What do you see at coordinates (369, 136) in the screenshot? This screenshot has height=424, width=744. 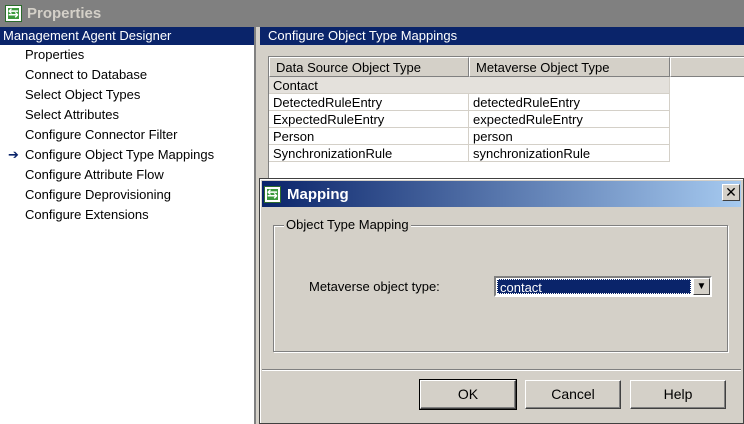 I see `cell-data-source: Person` at bounding box center [369, 136].